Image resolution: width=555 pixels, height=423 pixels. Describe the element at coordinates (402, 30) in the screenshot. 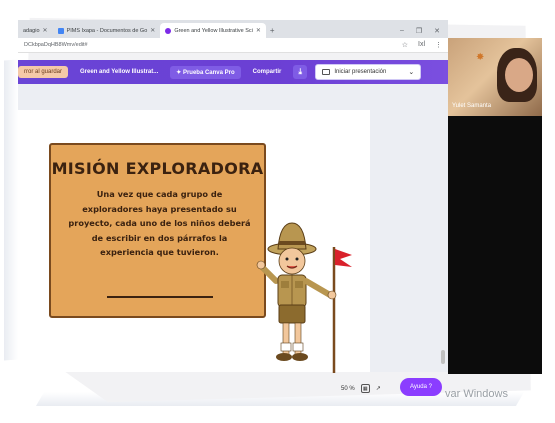

I see `minimize-button: –` at that location.